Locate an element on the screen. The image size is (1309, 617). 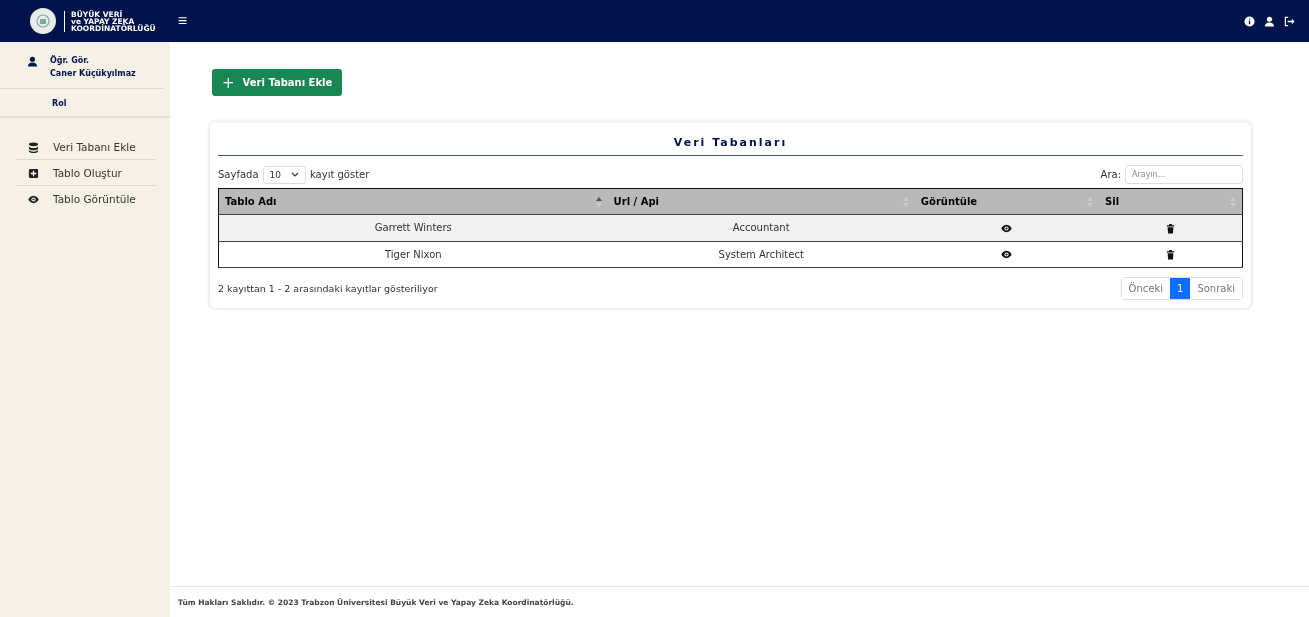
sidebar-item: Tablo Görüntüle is located at coordinates (86, 198).